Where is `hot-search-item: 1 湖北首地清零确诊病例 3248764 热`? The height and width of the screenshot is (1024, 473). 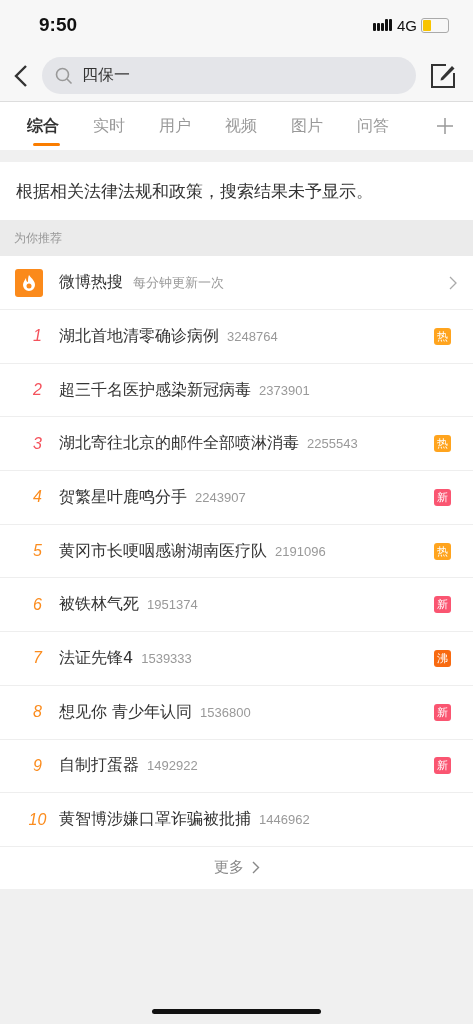 hot-search-item: 1 湖北首地清零确诊病例 3248764 热 is located at coordinates (236, 337).